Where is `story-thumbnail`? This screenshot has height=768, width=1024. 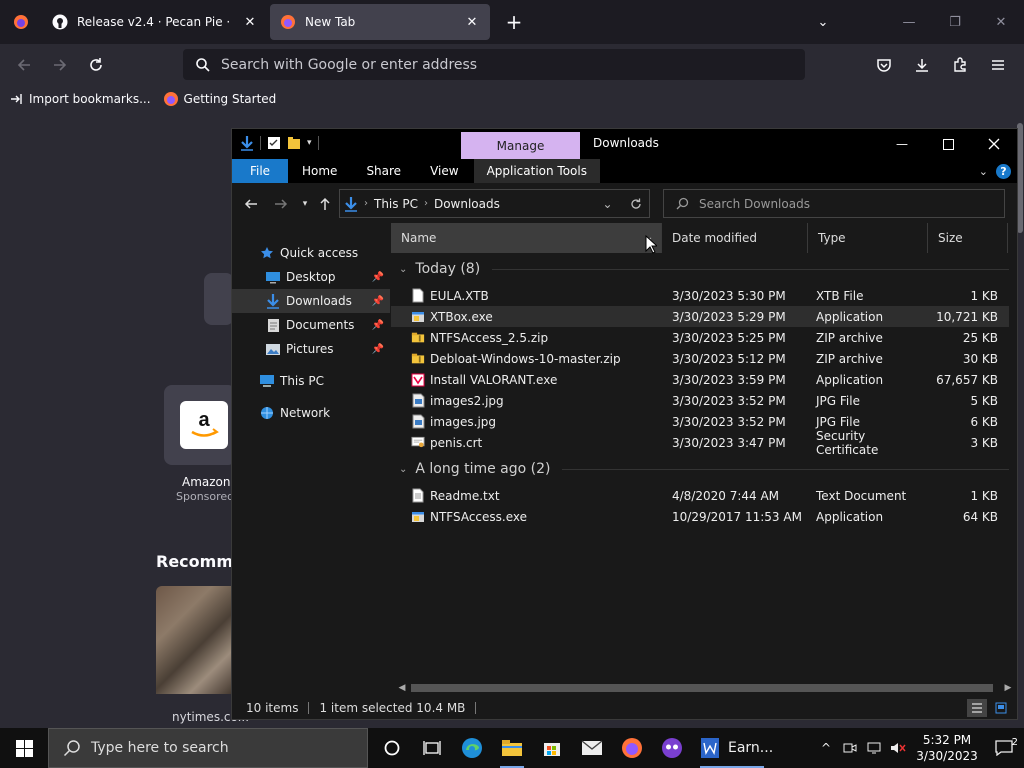
story-thumbnail is located at coordinates (196, 640).